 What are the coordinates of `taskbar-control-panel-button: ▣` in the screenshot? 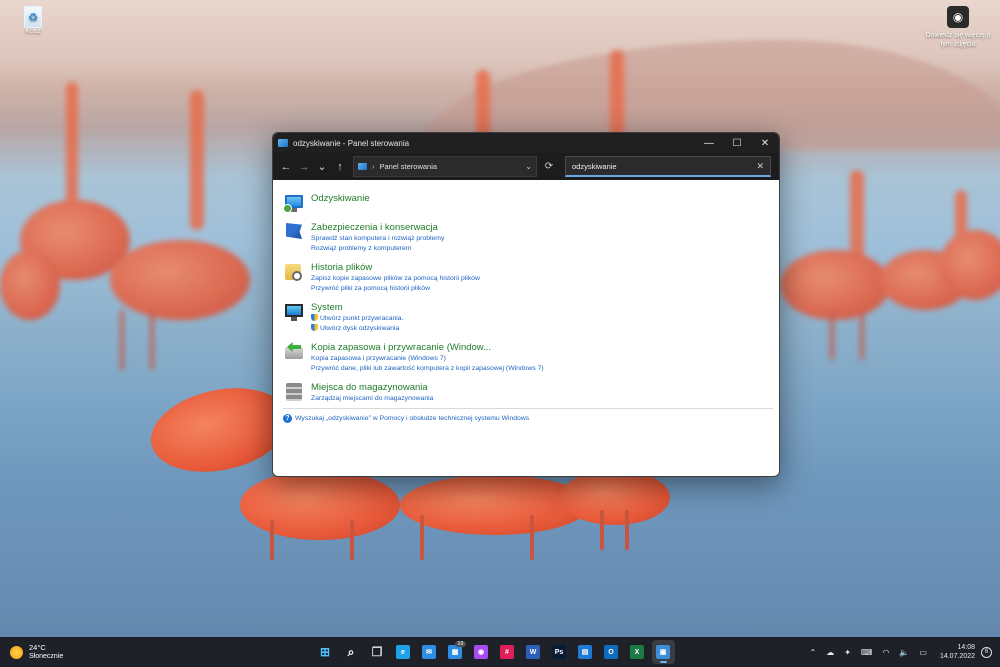 It's located at (663, 652).